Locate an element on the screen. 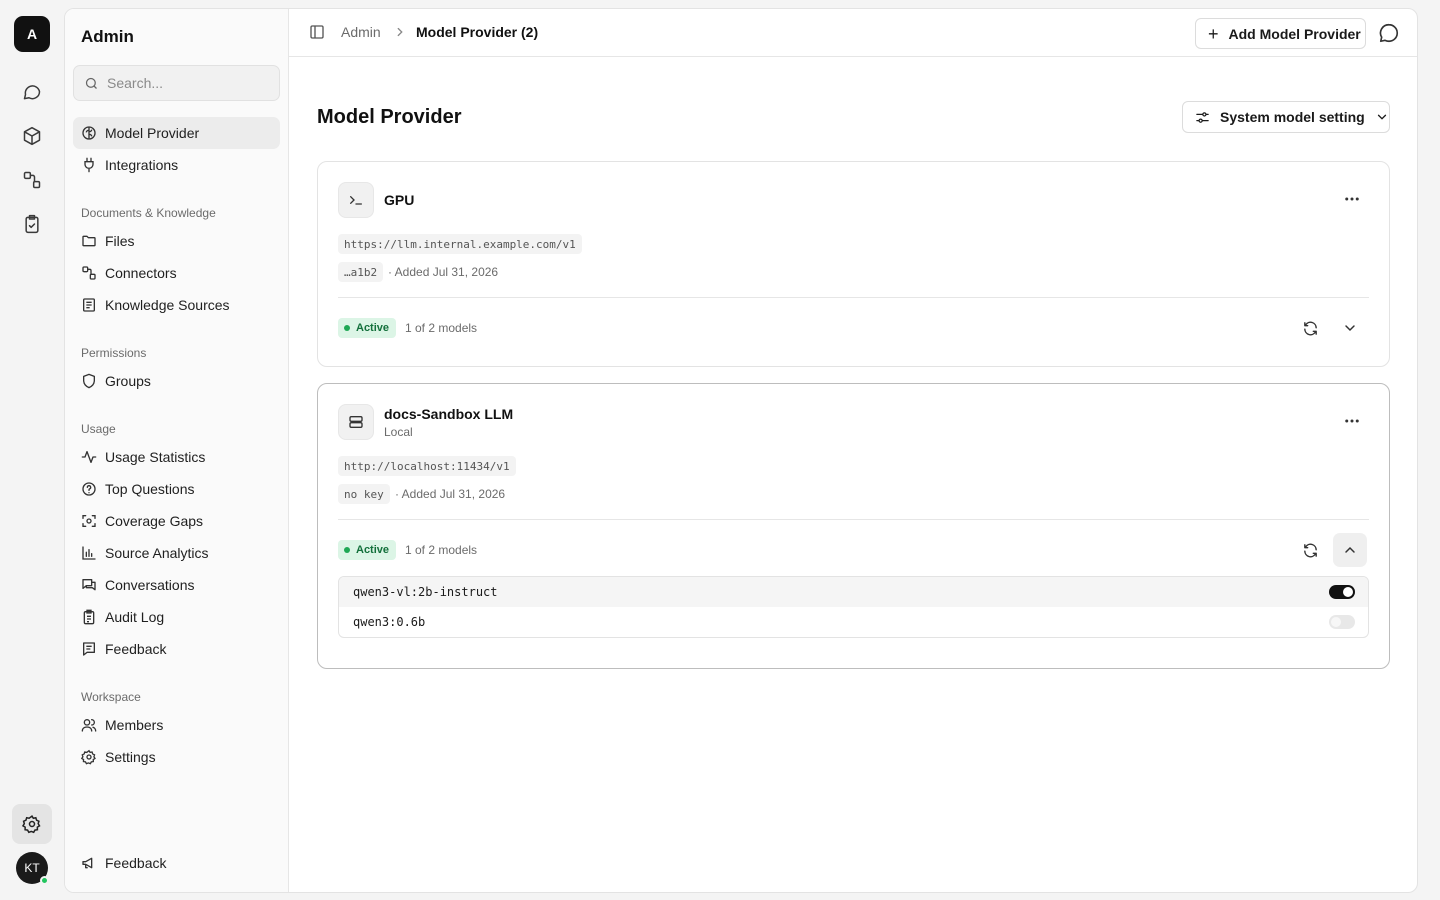 The image size is (1440, 900). models-count: 1 of 2 models is located at coordinates (441, 328).